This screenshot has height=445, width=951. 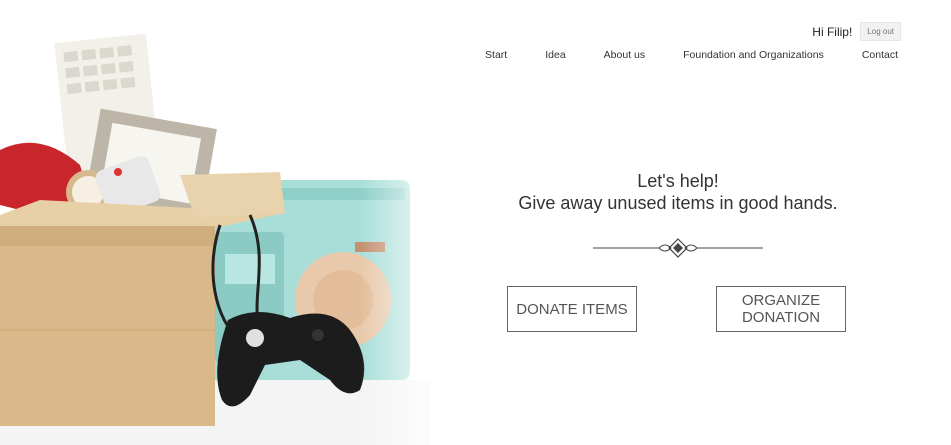 What do you see at coordinates (856, 31) in the screenshot?
I see `user-bar: Hi Filip! Log out` at bounding box center [856, 31].